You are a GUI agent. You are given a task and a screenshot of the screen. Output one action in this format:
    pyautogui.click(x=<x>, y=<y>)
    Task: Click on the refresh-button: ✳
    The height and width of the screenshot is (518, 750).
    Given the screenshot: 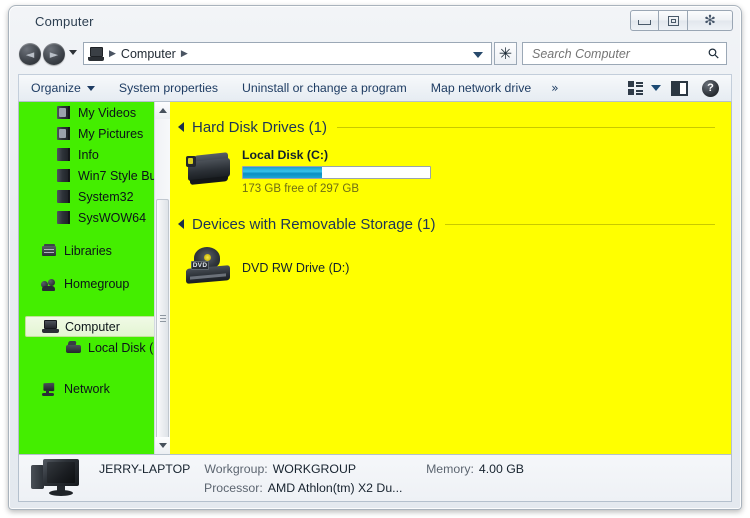 What is the action you would take?
    pyautogui.click(x=505, y=53)
    